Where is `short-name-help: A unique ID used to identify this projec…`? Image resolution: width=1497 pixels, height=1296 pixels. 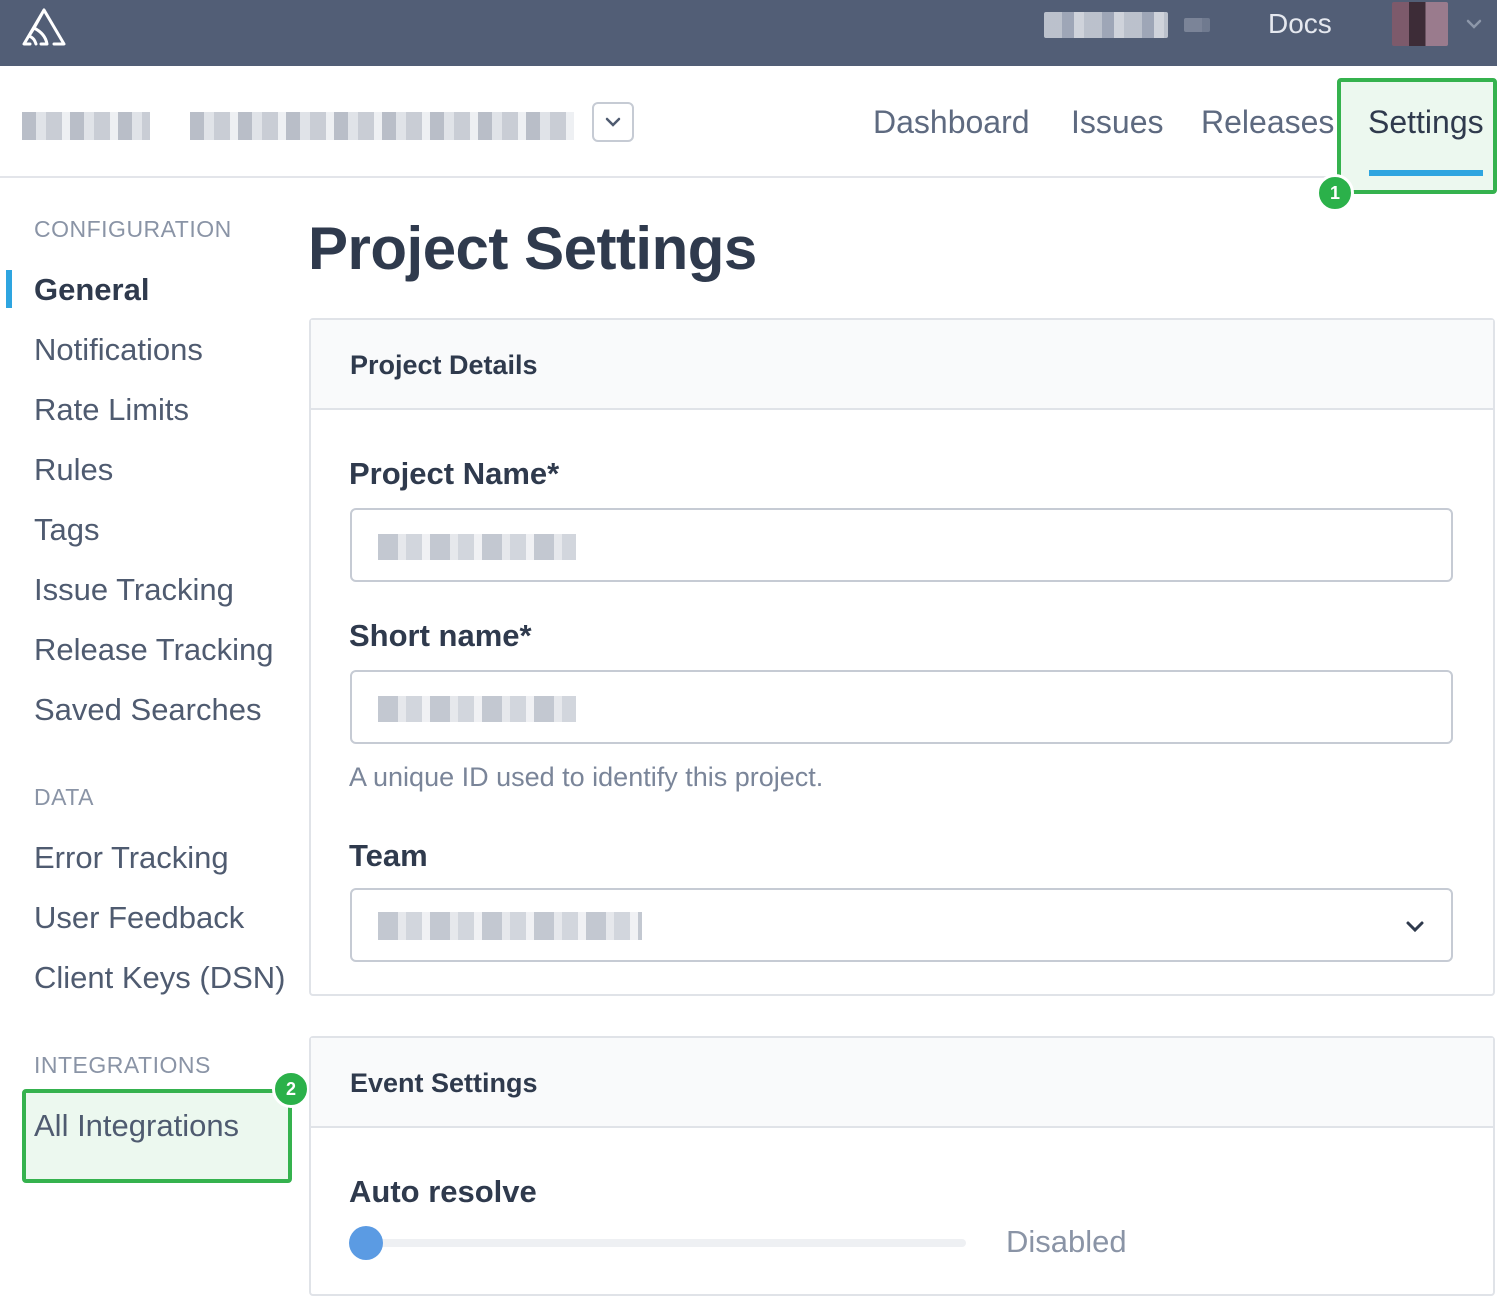
short-name-help: A unique ID used to identify this projec… is located at coordinates (586, 777).